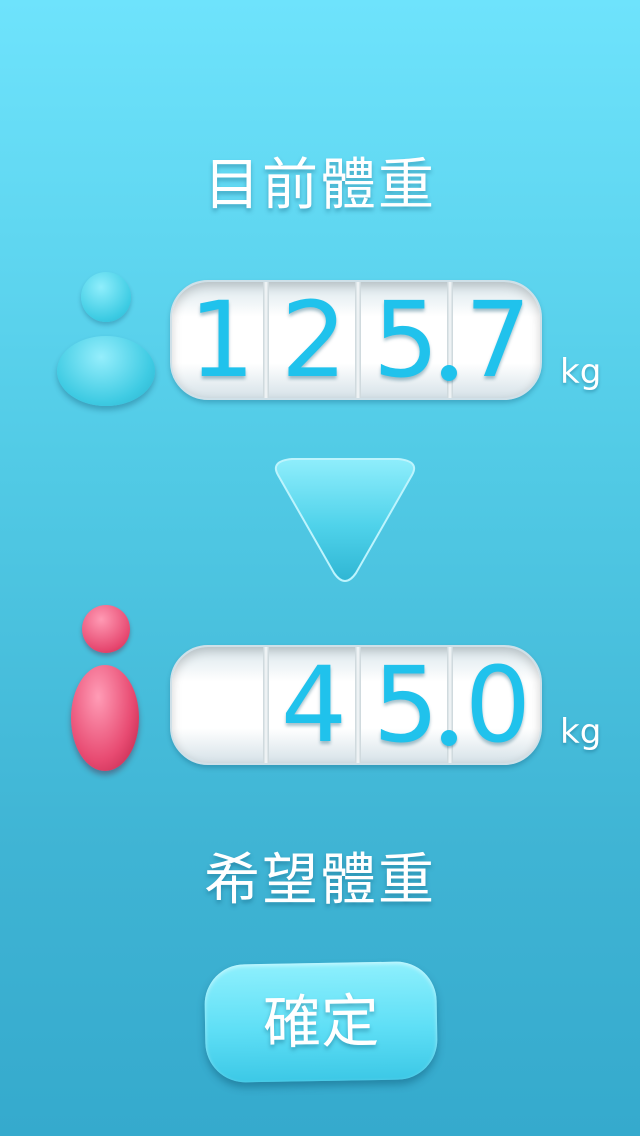 The image size is (640, 1136). I want to click on target-digit-2: 4, so click(314, 705).